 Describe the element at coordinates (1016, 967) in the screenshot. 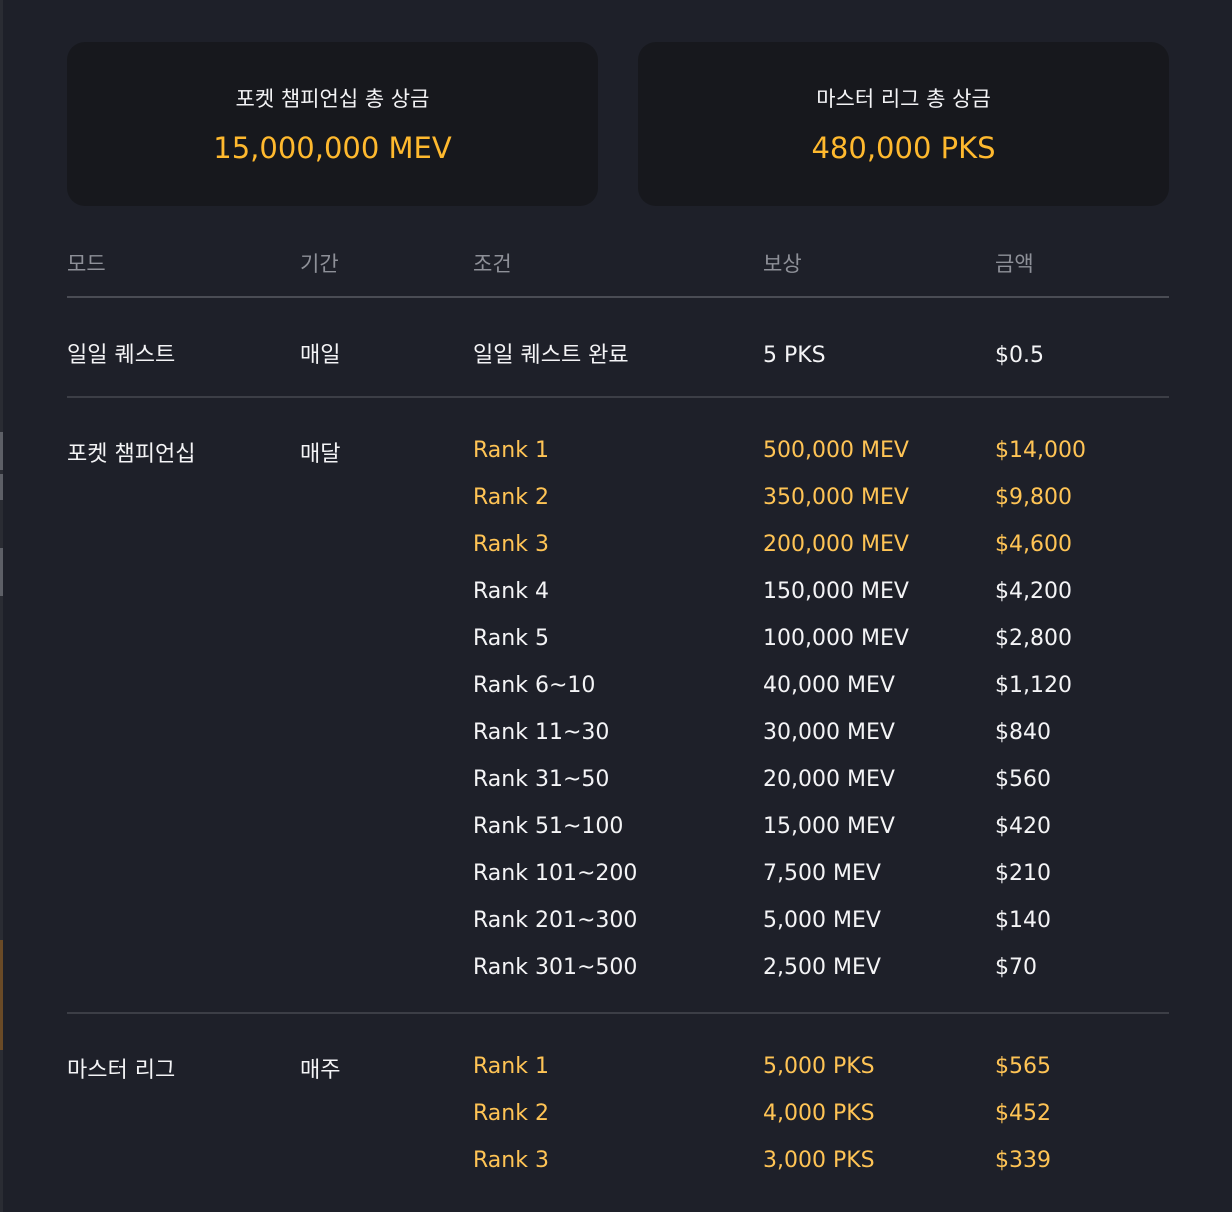

I see `amount-cell: $70` at that location.